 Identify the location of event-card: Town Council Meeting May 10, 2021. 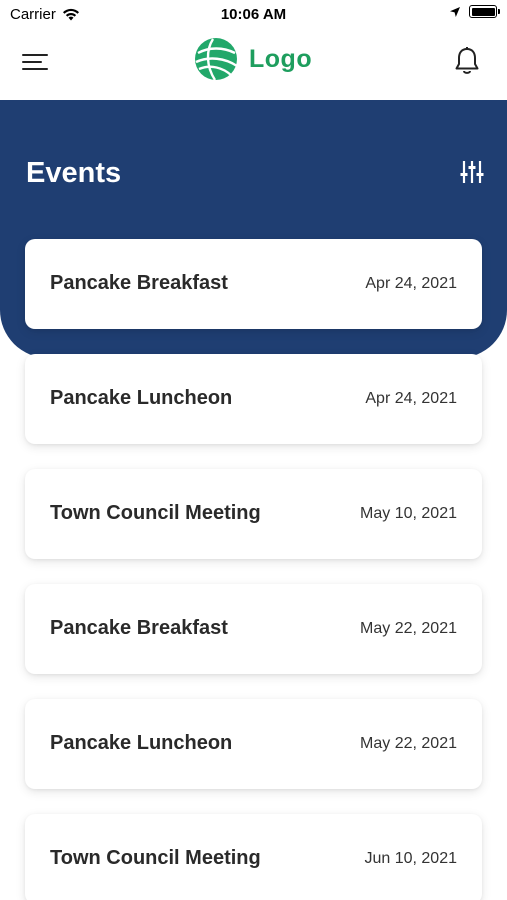
(253, 514).